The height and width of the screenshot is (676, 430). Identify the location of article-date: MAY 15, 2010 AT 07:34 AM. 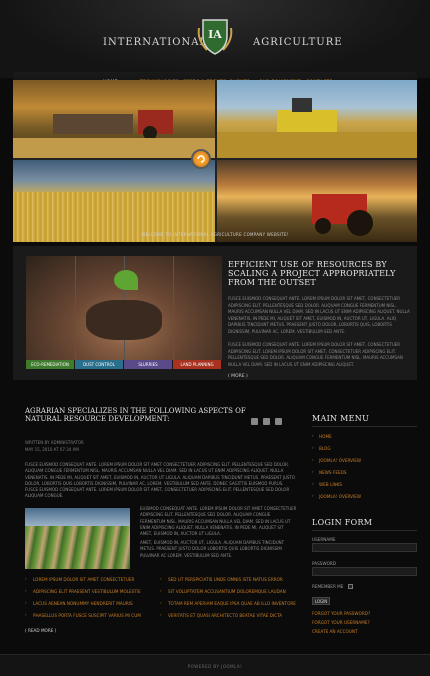
(52, 449).